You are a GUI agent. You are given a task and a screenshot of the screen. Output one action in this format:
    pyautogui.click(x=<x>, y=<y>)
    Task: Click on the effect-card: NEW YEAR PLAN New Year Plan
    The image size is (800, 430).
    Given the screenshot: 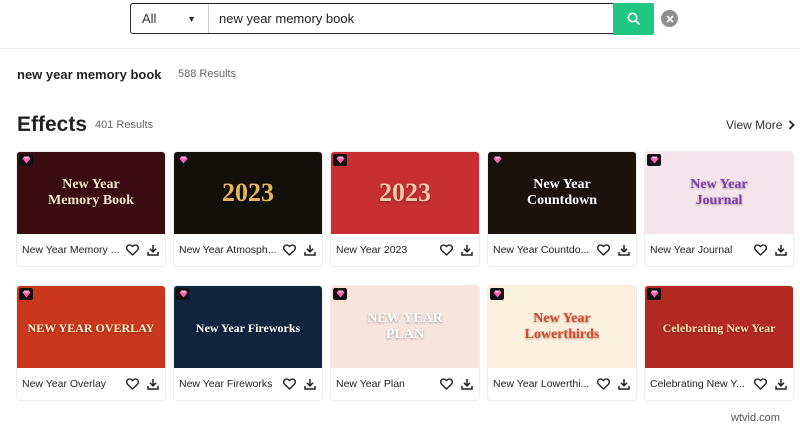 What is the action you would take?
    pyautogui.click(x=405, y=343)
    